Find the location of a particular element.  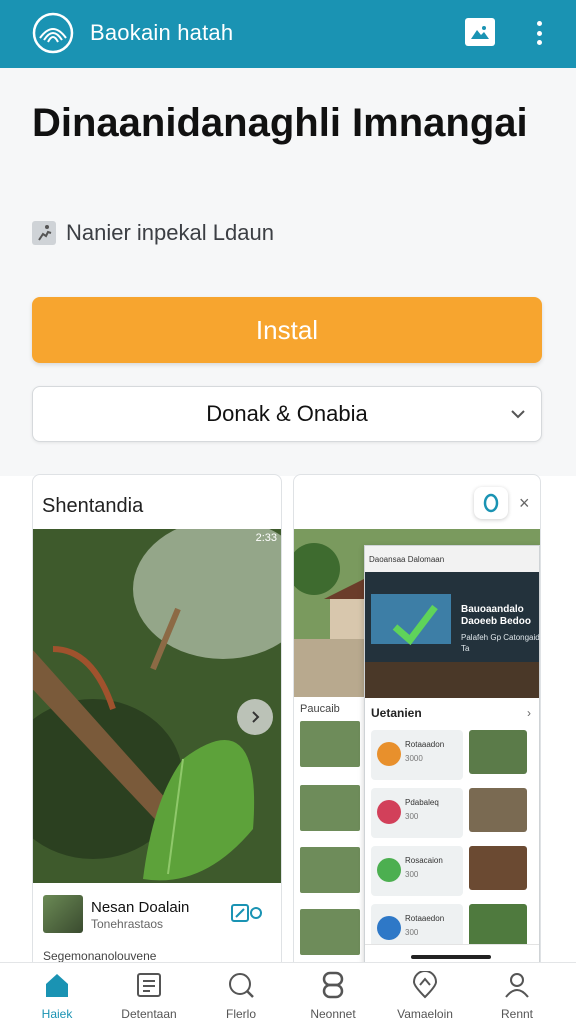

link-icon is located at coordinates (333, 985).